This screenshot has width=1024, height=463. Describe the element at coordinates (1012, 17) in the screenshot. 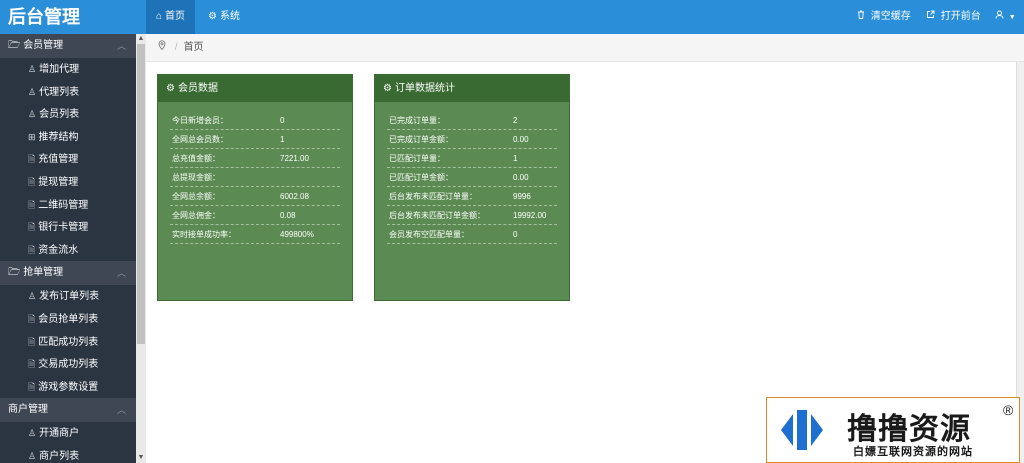

I see `caret-down-icon: ▼` at that location.